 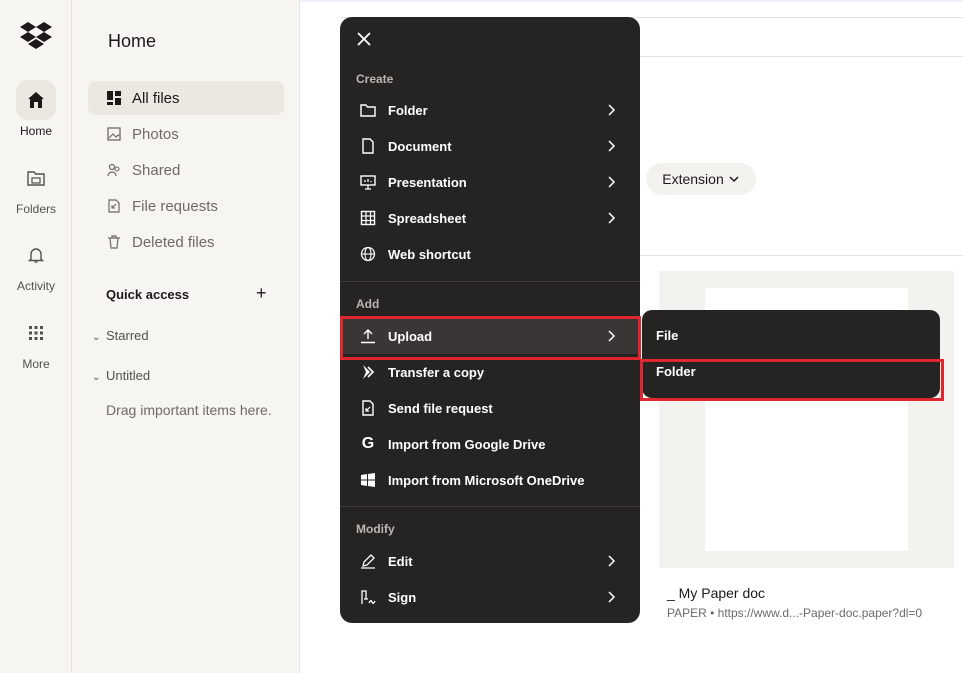 I want to click on rail-item-folders: Folders, so click(x=36, y=187).